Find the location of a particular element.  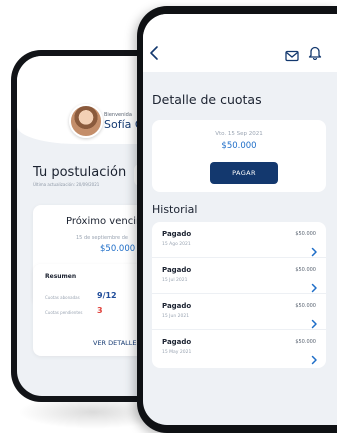

due-amount: $50.000 is located at coordinates (239, 146).